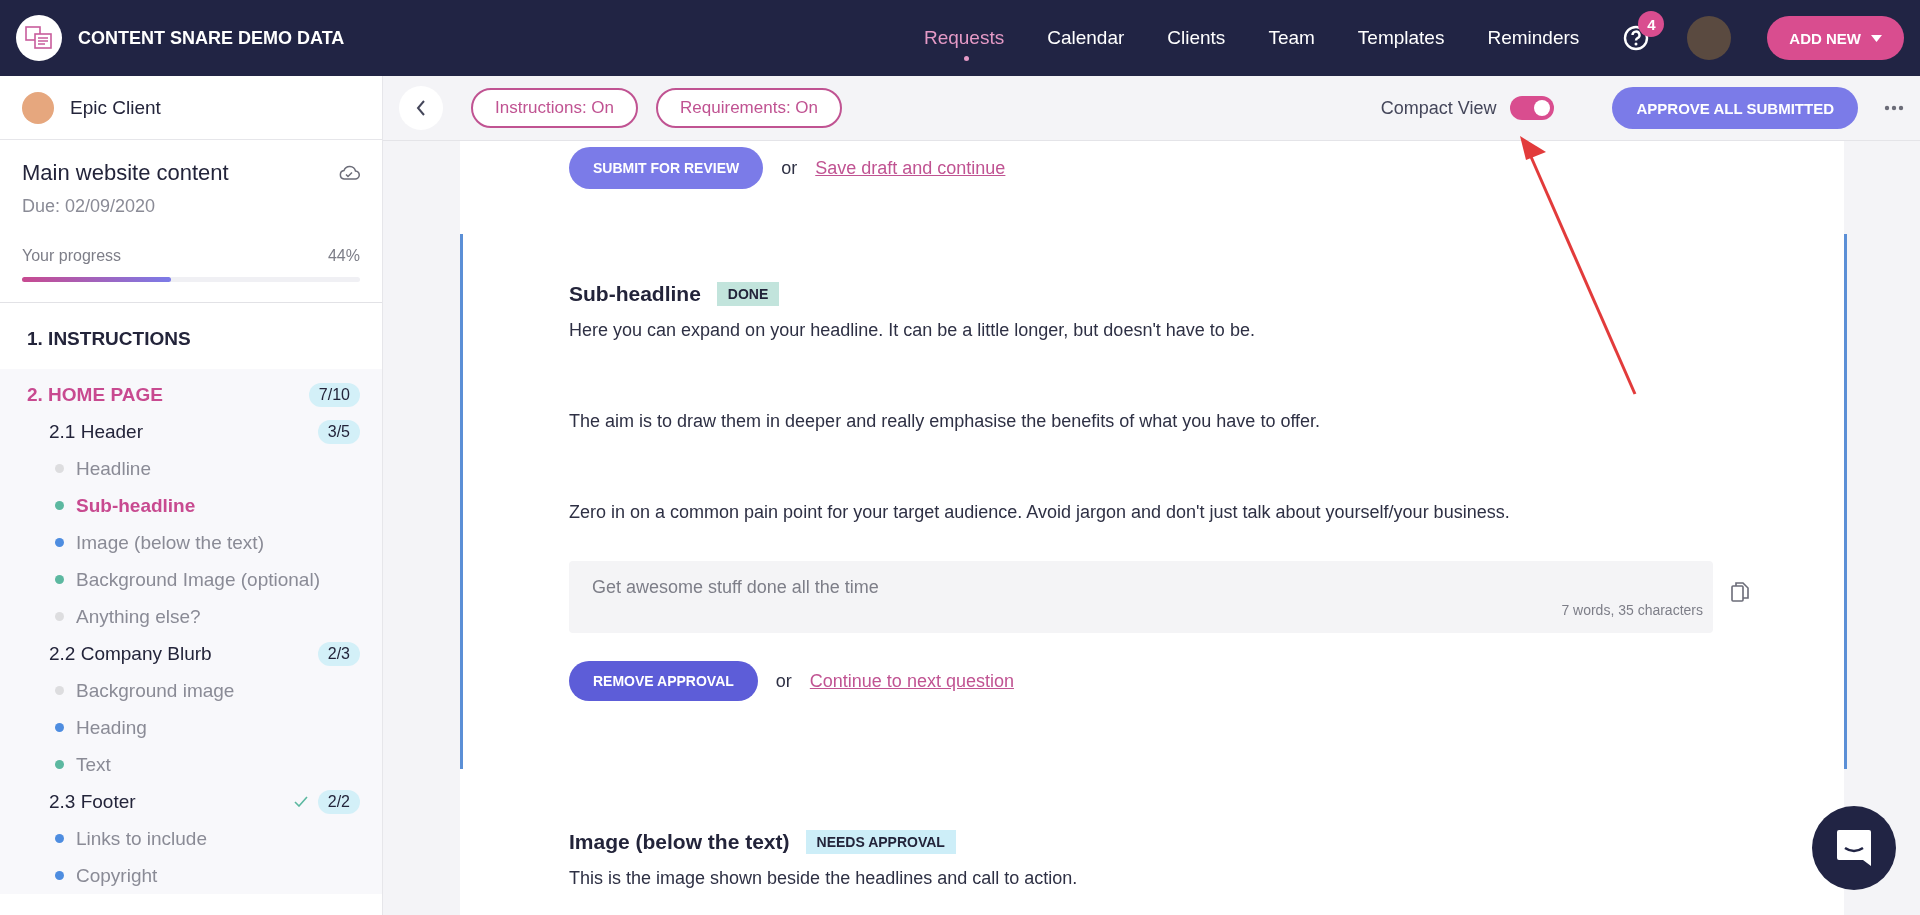 Image resolution: width=1920 pixels, height=915 pixels. Describe the element at coordinates (663, 681) in the screenshot. I see `remove-approval-button: REMOVE APPROVAL` at that location.